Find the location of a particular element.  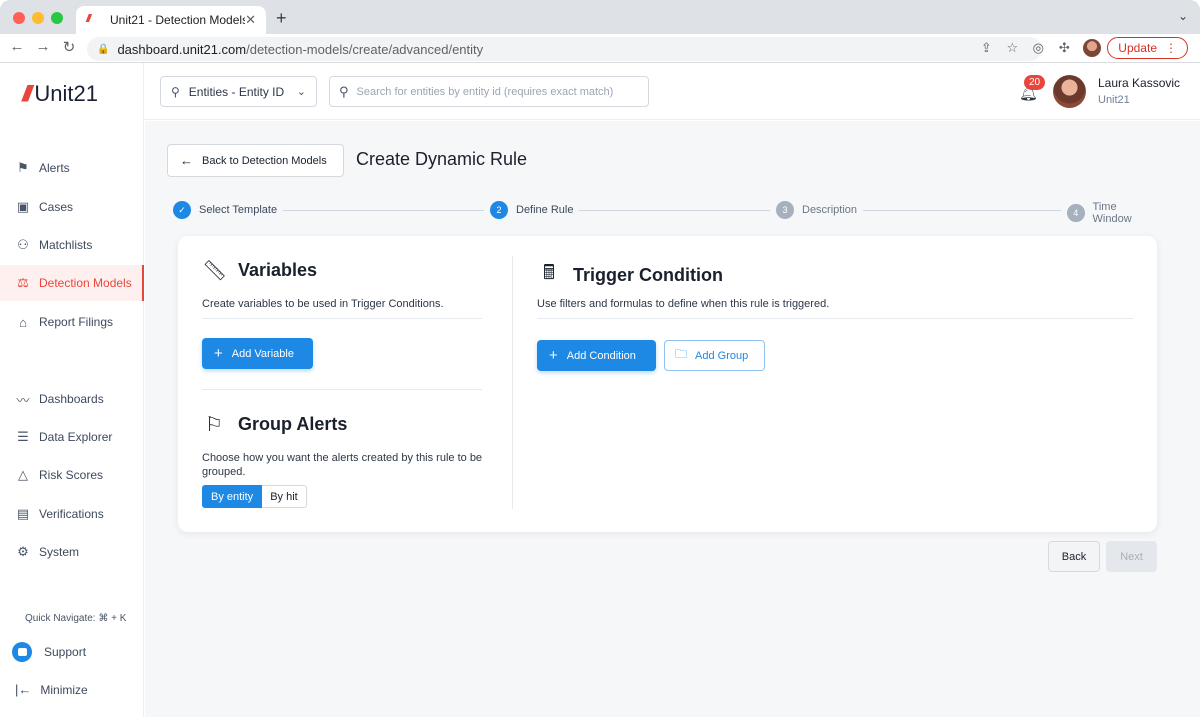

add-condition-button: + Add Condition is located at coordinates (596, 355).